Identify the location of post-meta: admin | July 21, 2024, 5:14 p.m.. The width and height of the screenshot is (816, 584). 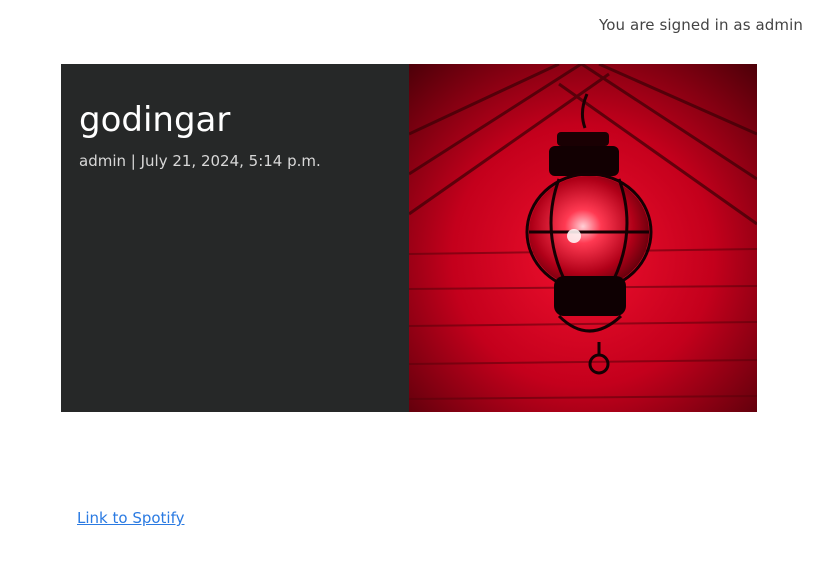
(200, 161).